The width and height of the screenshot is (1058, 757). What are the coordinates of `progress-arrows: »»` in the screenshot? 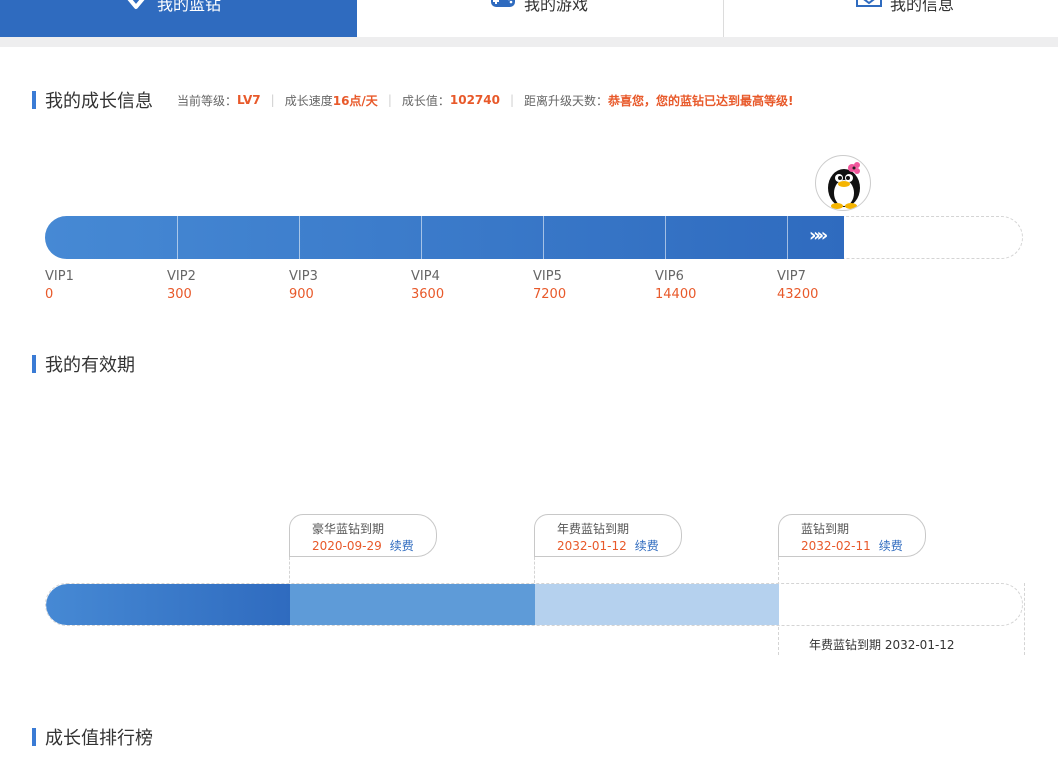 It's located at (818, 235).